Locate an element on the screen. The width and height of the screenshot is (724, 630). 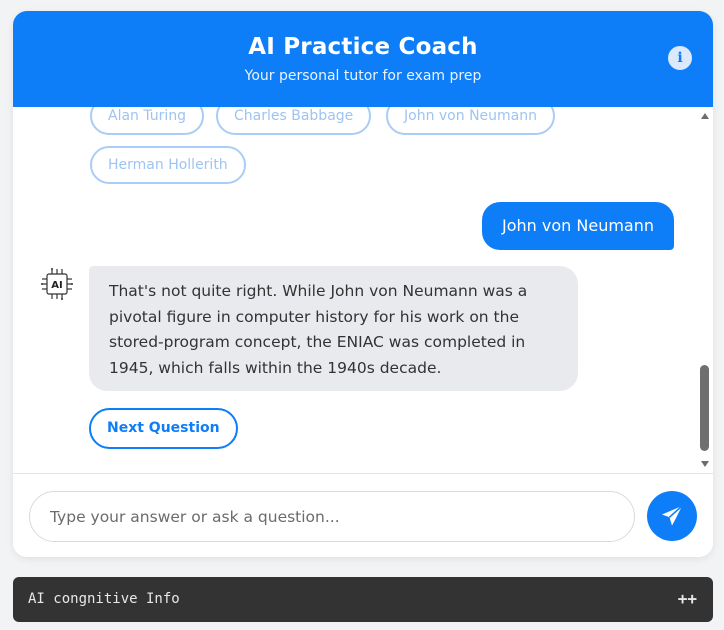
scrollbar is located at coordinates (705, 290).